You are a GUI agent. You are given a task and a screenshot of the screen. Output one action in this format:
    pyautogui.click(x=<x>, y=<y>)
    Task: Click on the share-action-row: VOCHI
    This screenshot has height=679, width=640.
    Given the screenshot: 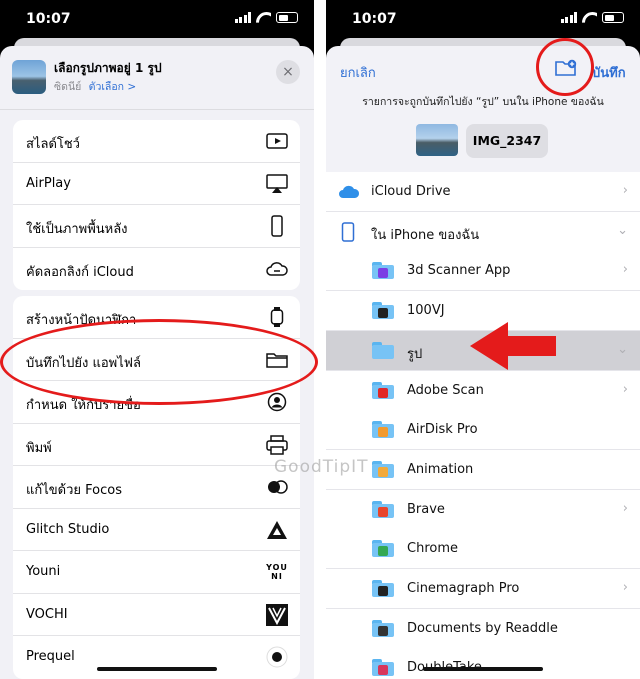 What is the action you would take?
    pyautogui.click(x=156, y=615)
    